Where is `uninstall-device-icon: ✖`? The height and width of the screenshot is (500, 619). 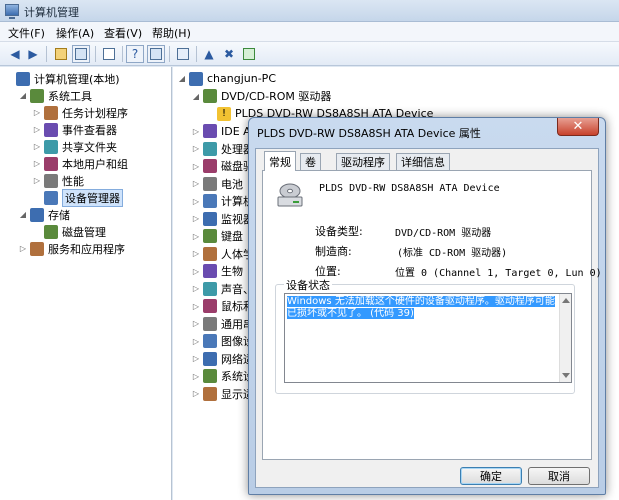
uninstall-device-icon: ✖ is located at coordinates (229, 54).